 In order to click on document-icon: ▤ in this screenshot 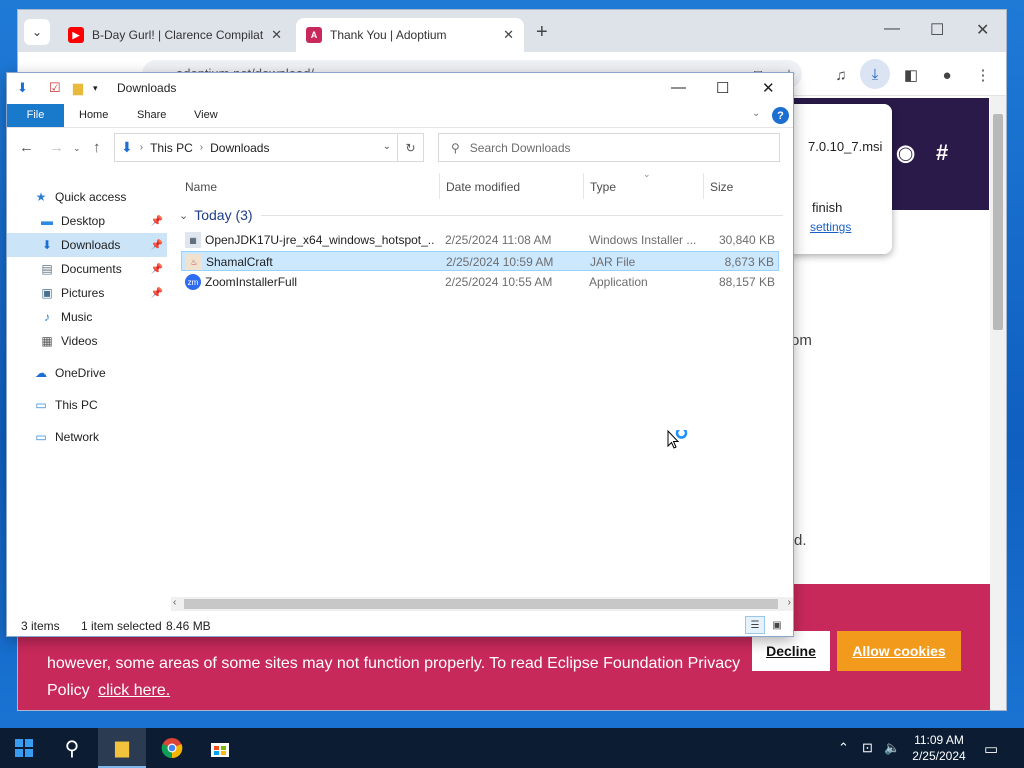, I will do `click(47, 269)`.